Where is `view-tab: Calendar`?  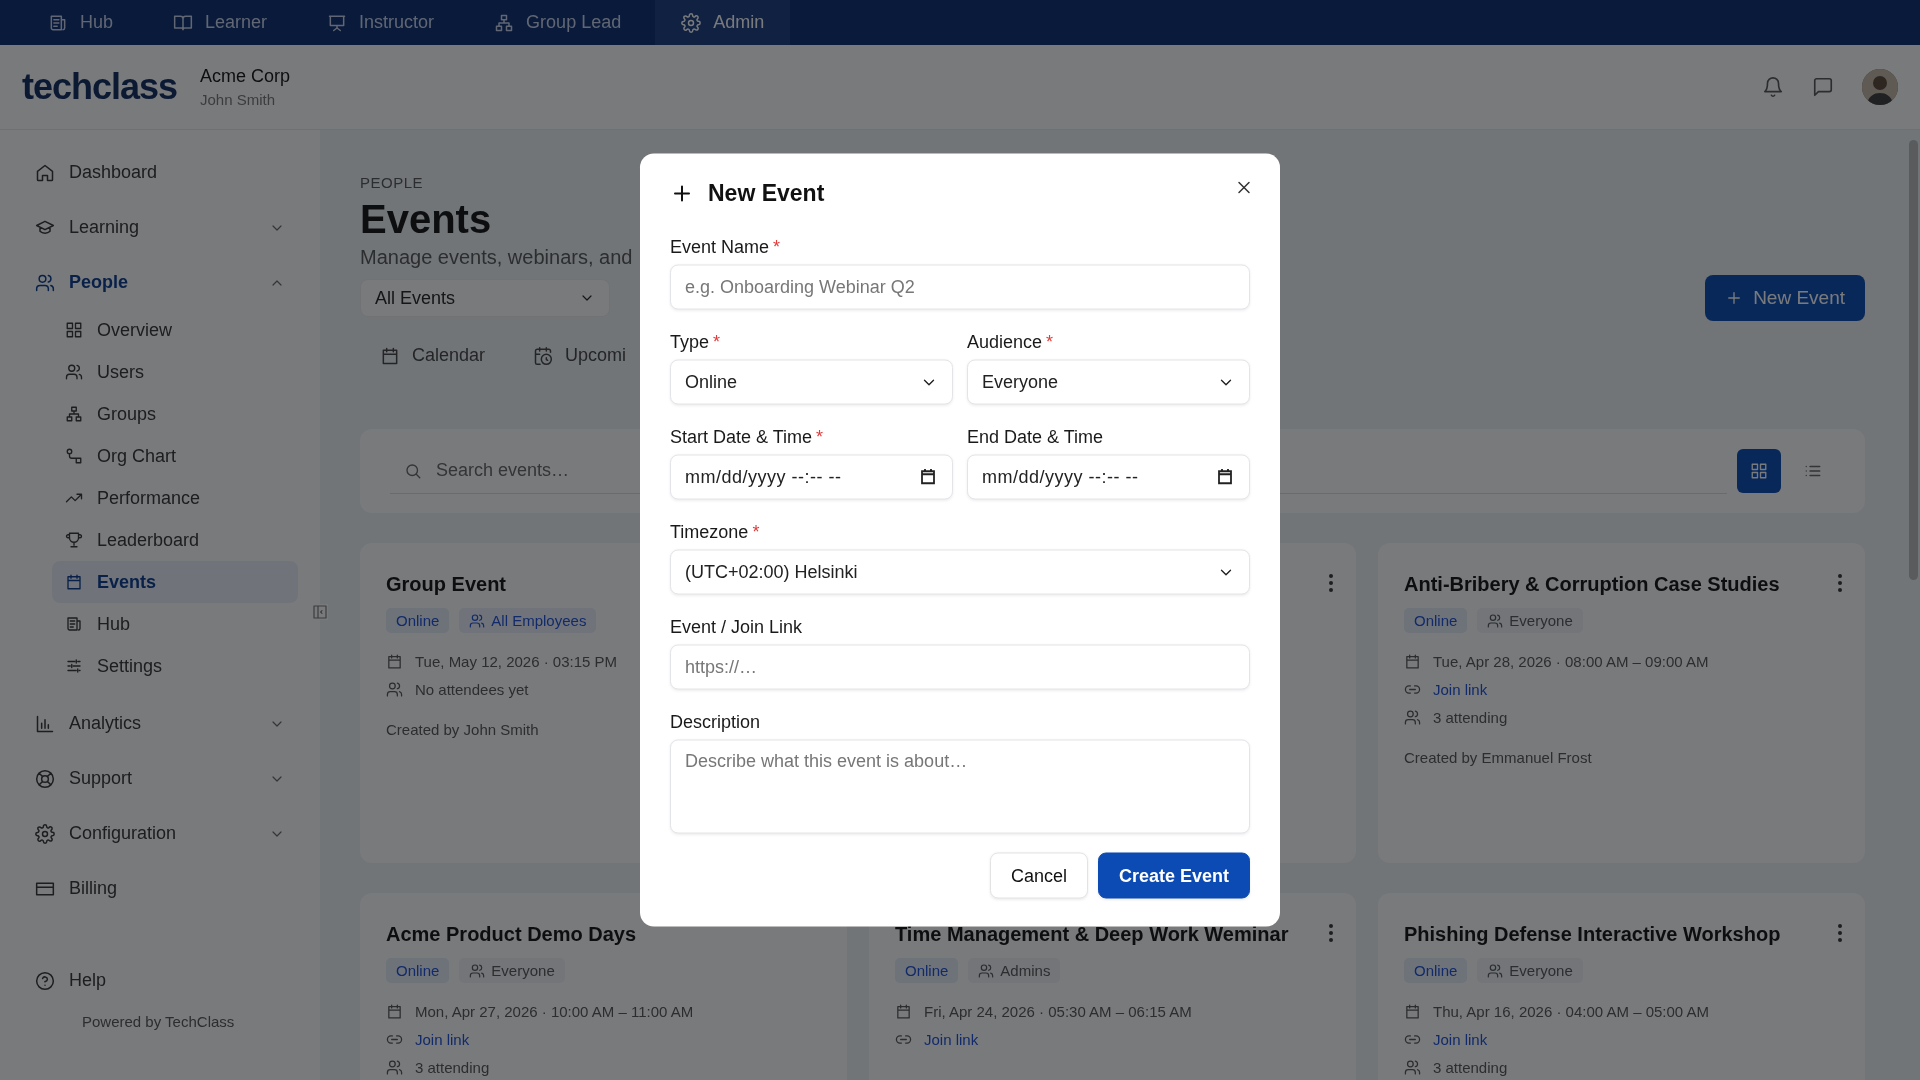
view-tab: Calendar is located at coordinates (433, 355).